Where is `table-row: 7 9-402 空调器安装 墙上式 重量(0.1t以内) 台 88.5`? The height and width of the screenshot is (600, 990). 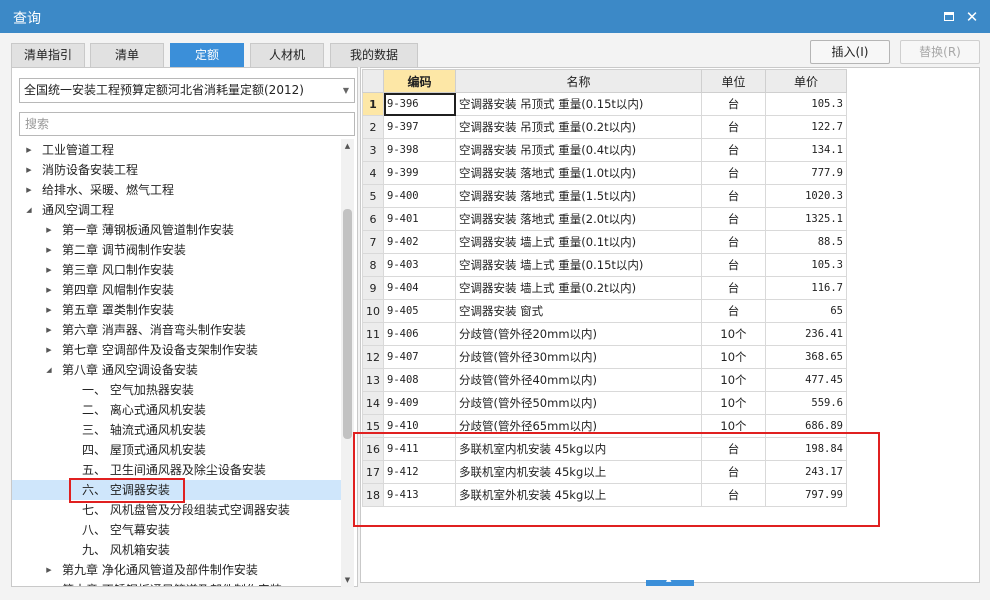 table-row: 7 9-402 空调器安装 墙上式 重量(0.1t以内) 台 88.5 is located at coordinates (604, 242).